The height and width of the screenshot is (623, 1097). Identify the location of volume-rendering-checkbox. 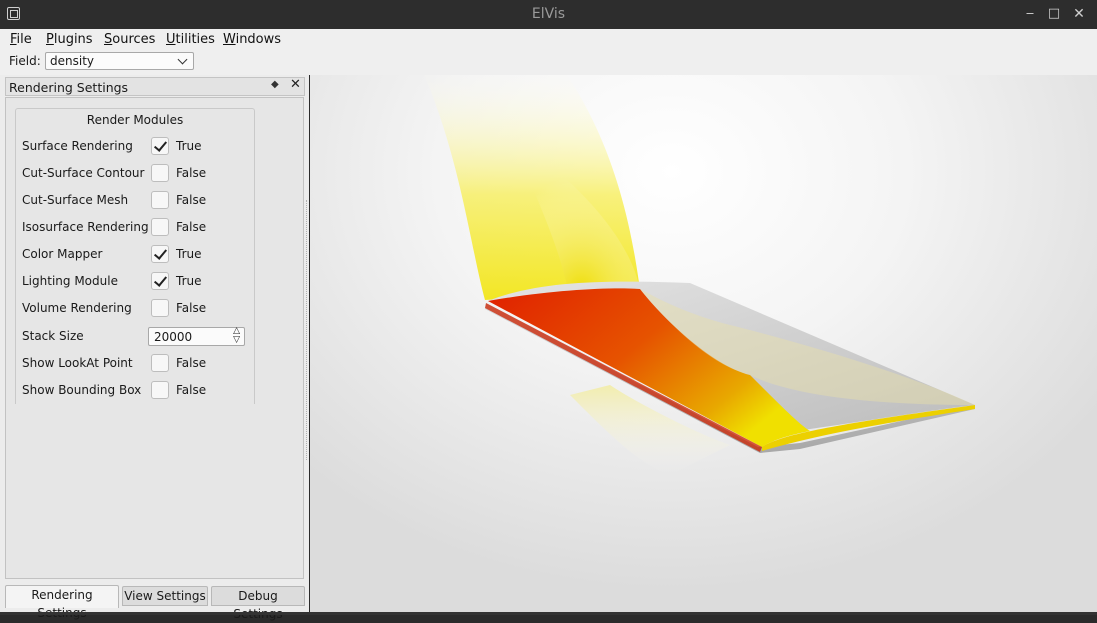
(160, 308).